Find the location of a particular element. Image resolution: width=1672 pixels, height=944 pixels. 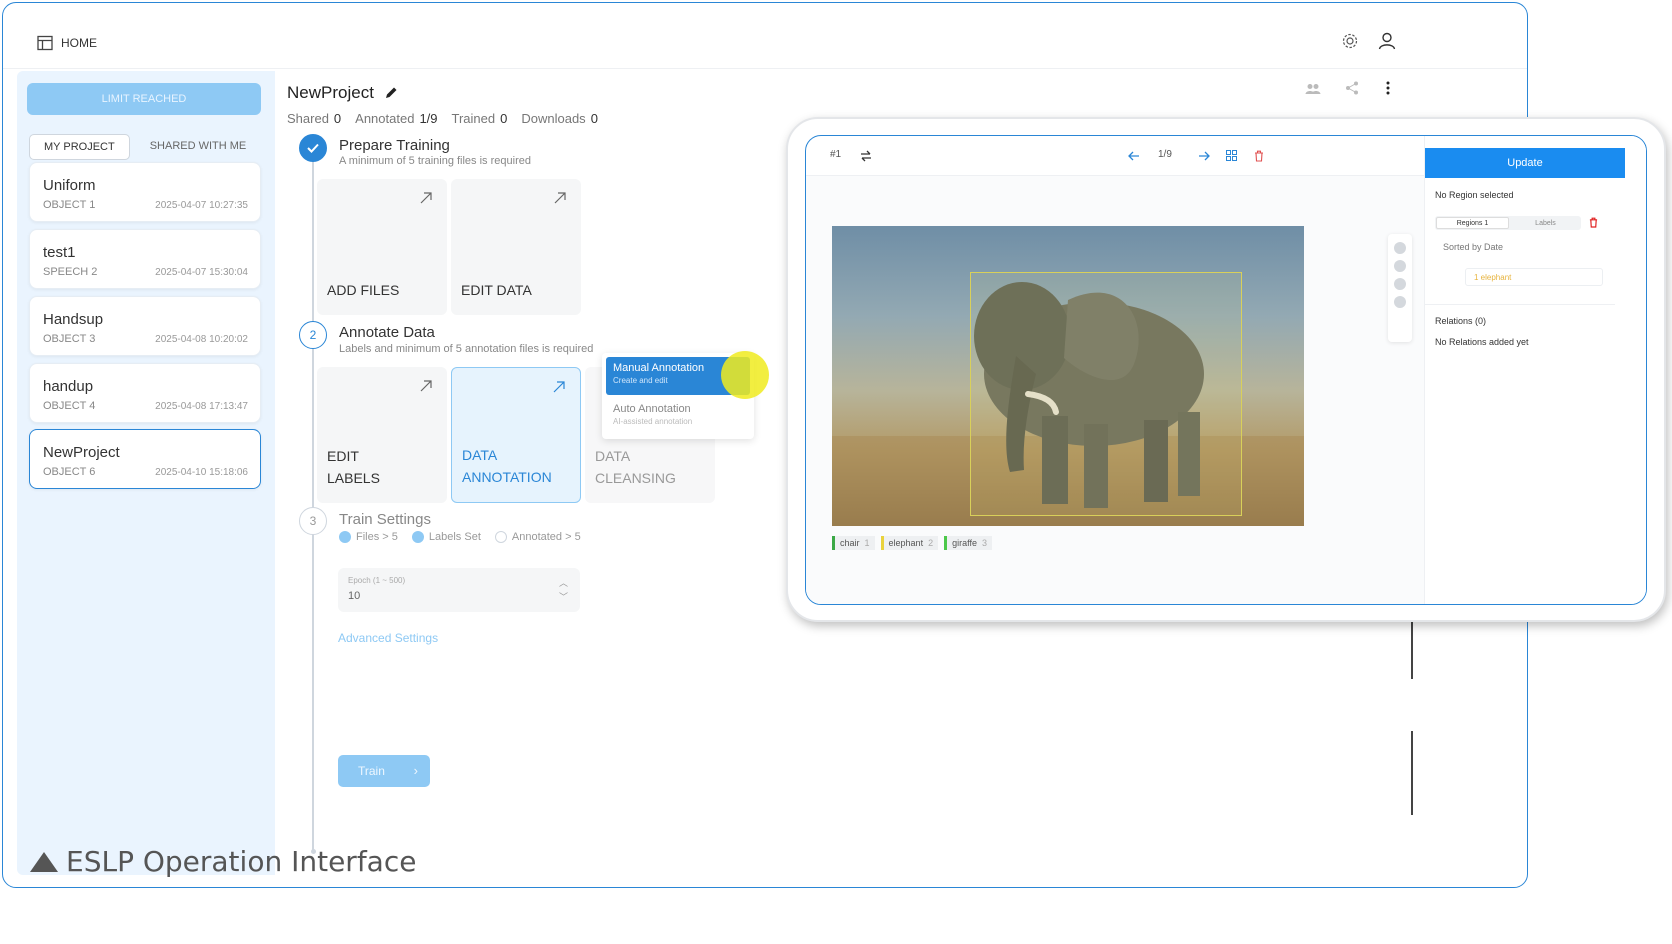

region-item: 1 elephant is located at coordinates (1534, 277).